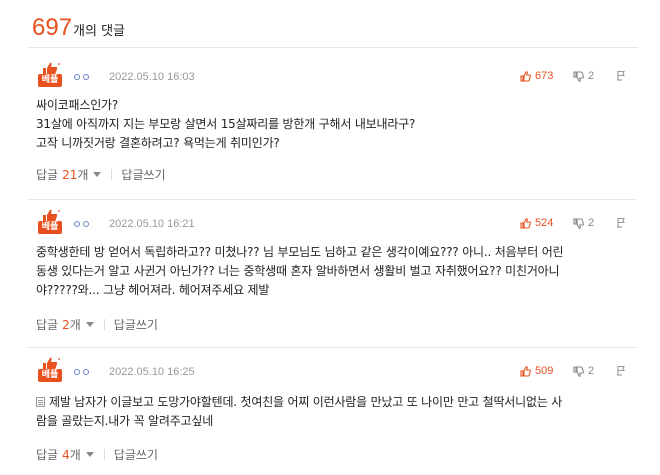 This screenshot has width=660, height=475. I want to click on comment-actions: 답글 2 개 답글쓰기, so click(97, 324).